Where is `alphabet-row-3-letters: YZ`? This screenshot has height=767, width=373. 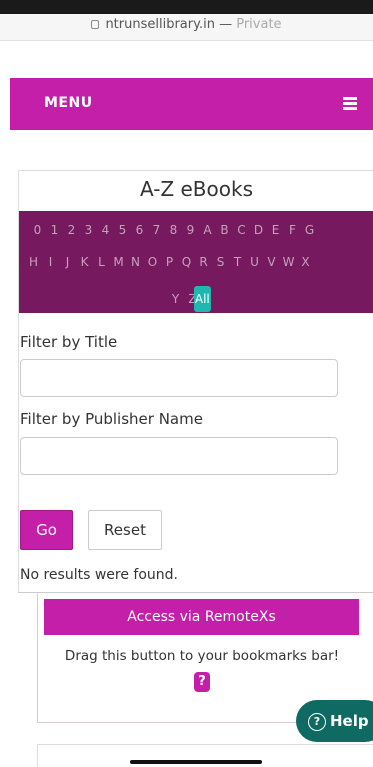
alphabet-row-3-letters: YZ is located at coordinates (182, 299).